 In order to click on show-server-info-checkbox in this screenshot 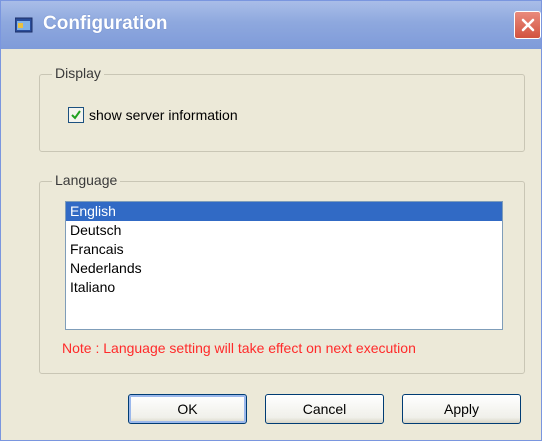, I will do `click(76, 115)`.